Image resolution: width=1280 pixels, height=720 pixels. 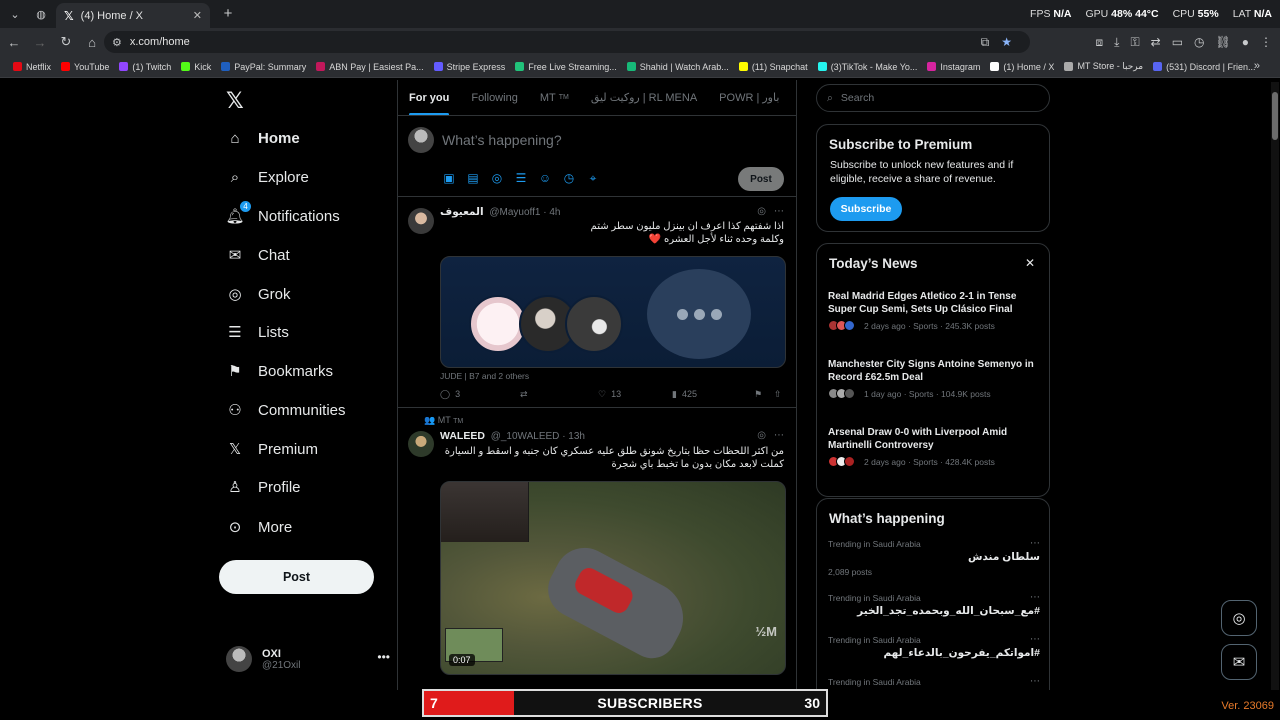 I want to click on bookmark-item: (1) Home / X, so click(x=1022, y=67).